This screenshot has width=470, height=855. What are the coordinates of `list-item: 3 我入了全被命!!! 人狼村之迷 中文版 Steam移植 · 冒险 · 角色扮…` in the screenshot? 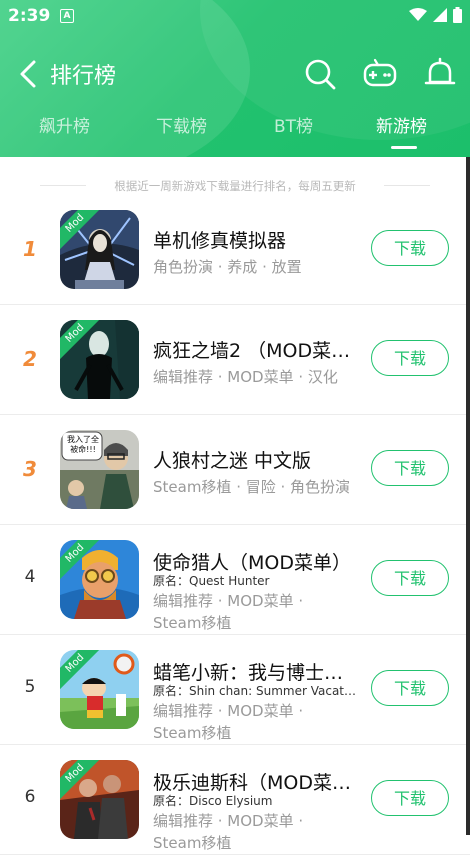 It's located at (235, 469).